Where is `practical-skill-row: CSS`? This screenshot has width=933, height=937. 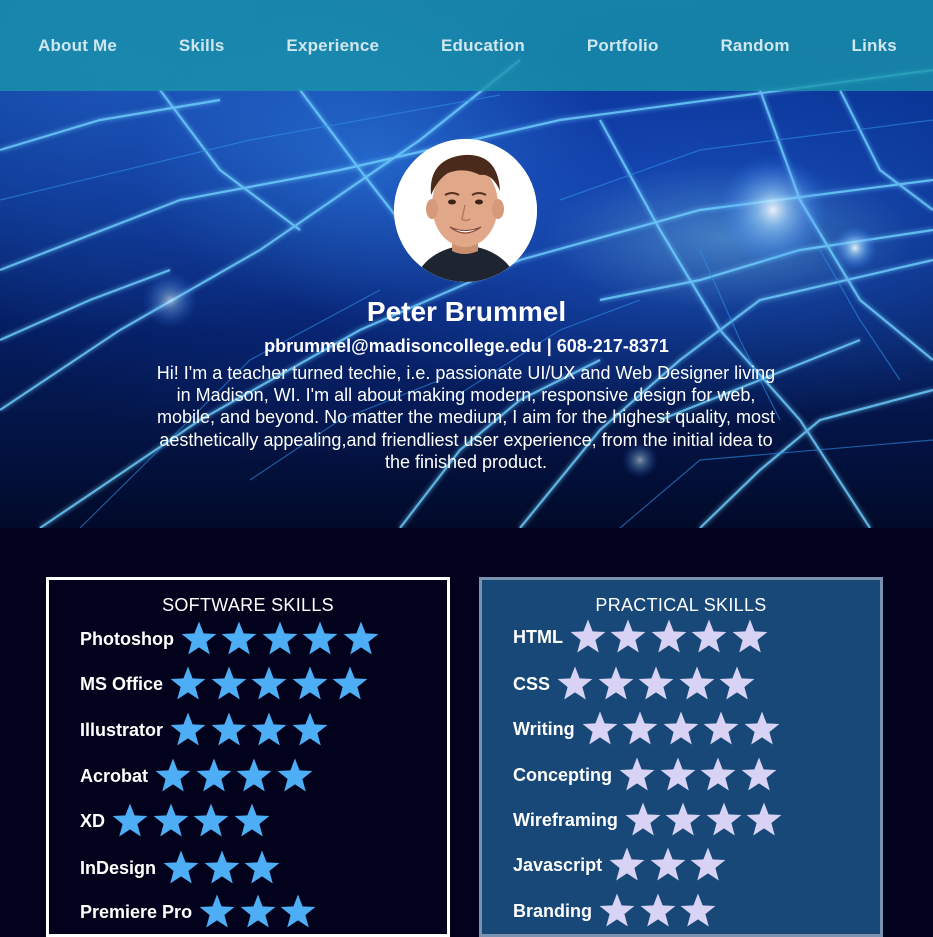 practical-skill-row: CSS is located at coordinates (636, 684).